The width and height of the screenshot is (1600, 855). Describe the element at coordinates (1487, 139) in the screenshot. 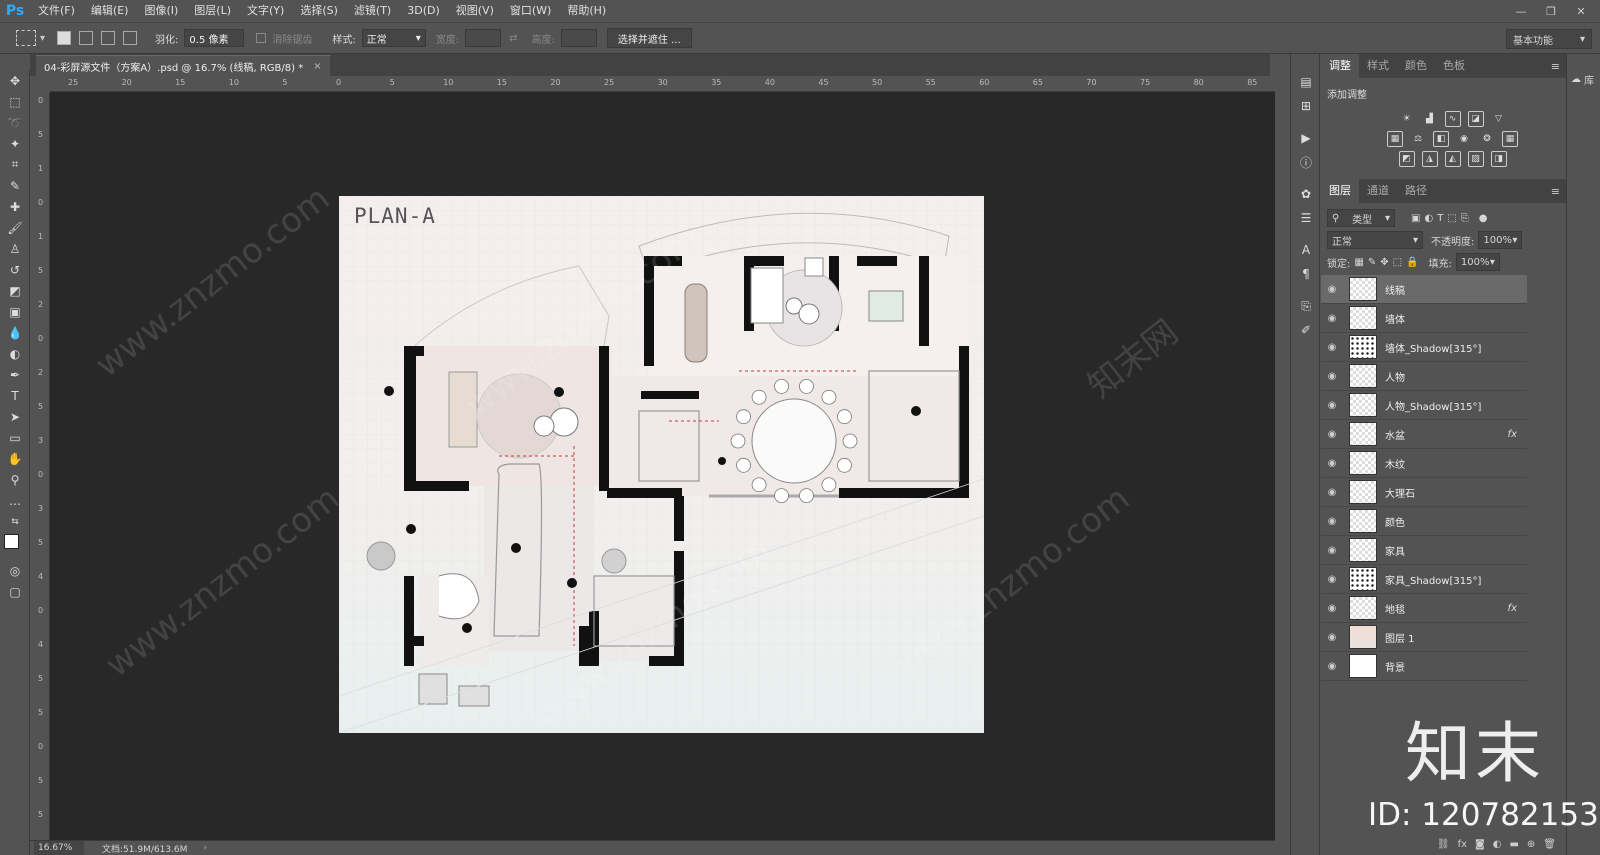

I see `channel-mixer-icon: ❂` at that location.